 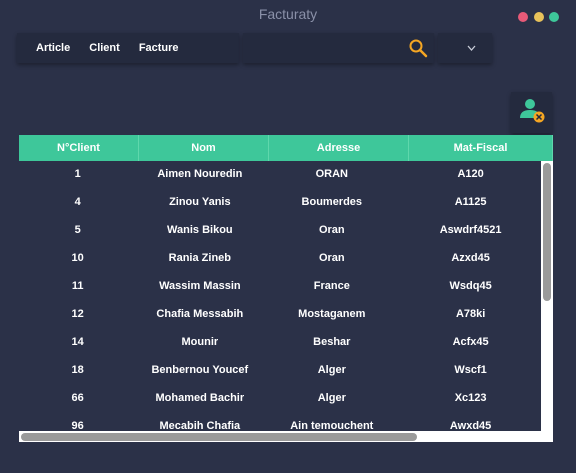 I want to click on cell-client-number: 18, so click(x=77, y=370).